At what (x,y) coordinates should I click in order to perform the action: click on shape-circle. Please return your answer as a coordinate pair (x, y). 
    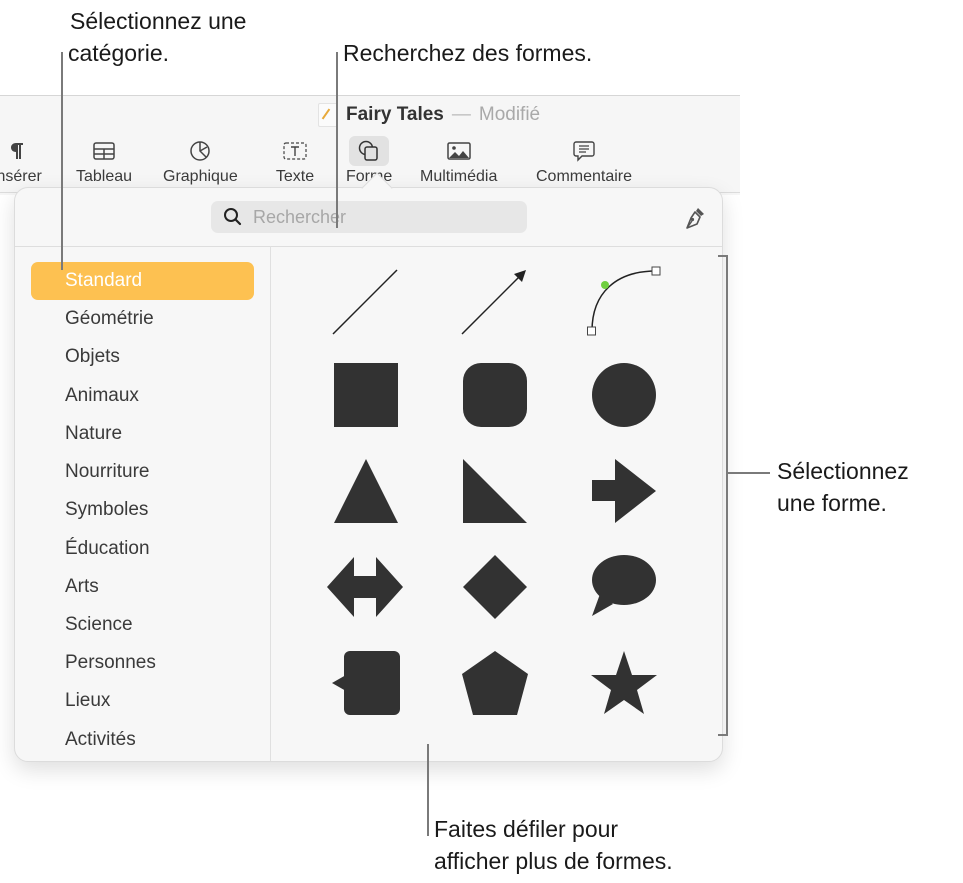
    Looking at the image, I should click on (624, 395).